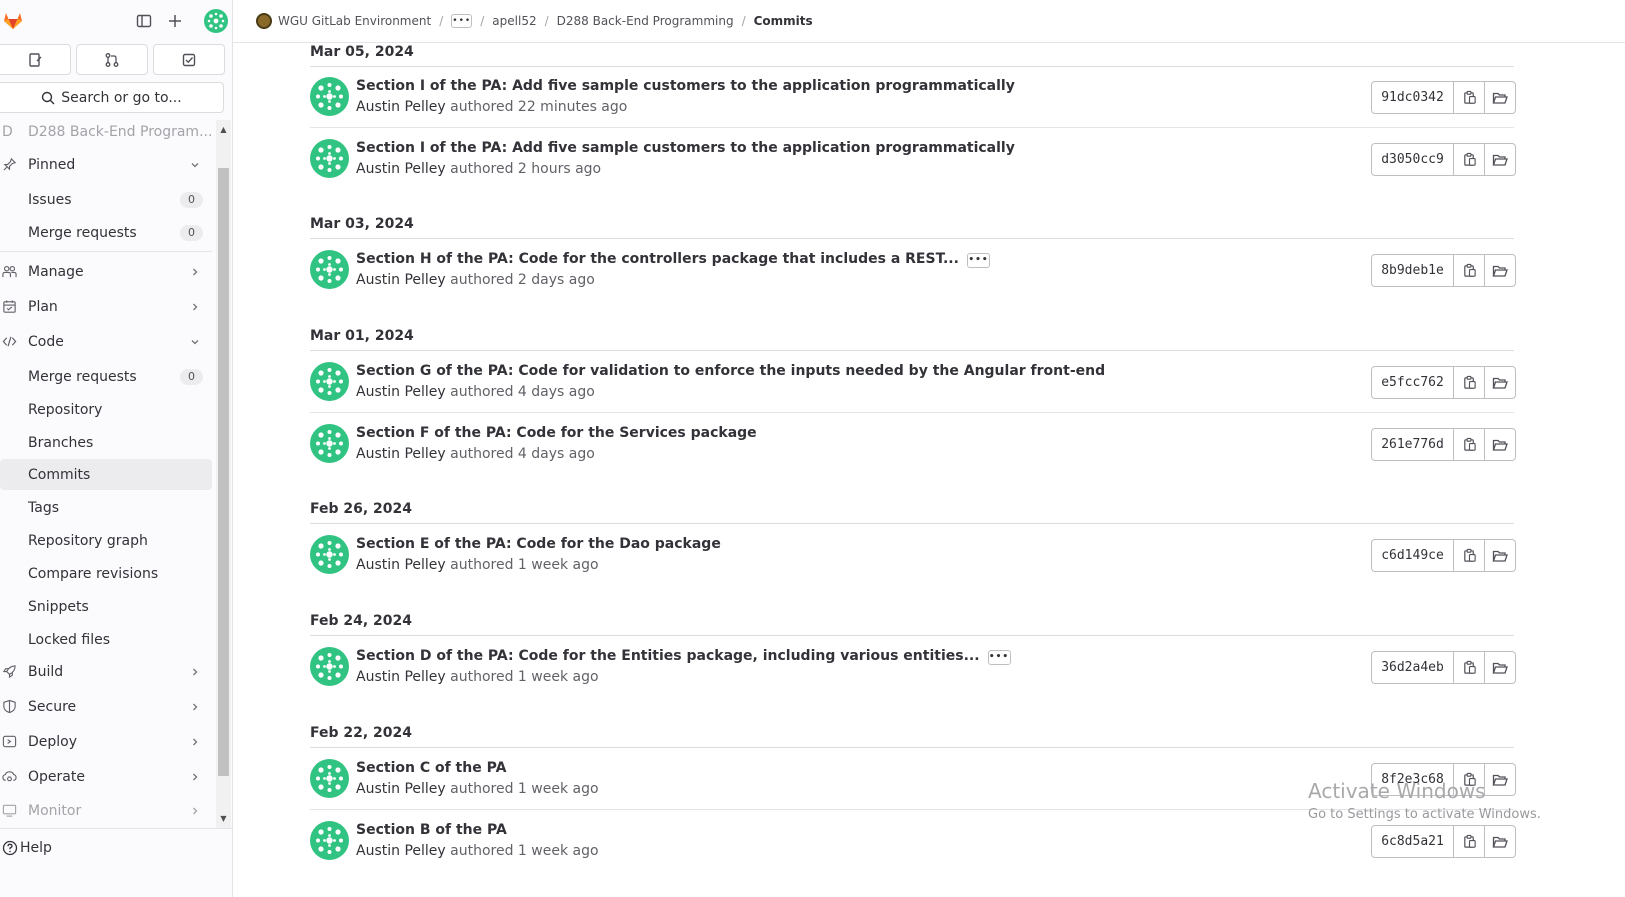 This screenshot has width=1625, height=897. Describe the element at coordinates (1412, 444) in the screenshot. I see `commit-sha-button: 261e776d` at that location.